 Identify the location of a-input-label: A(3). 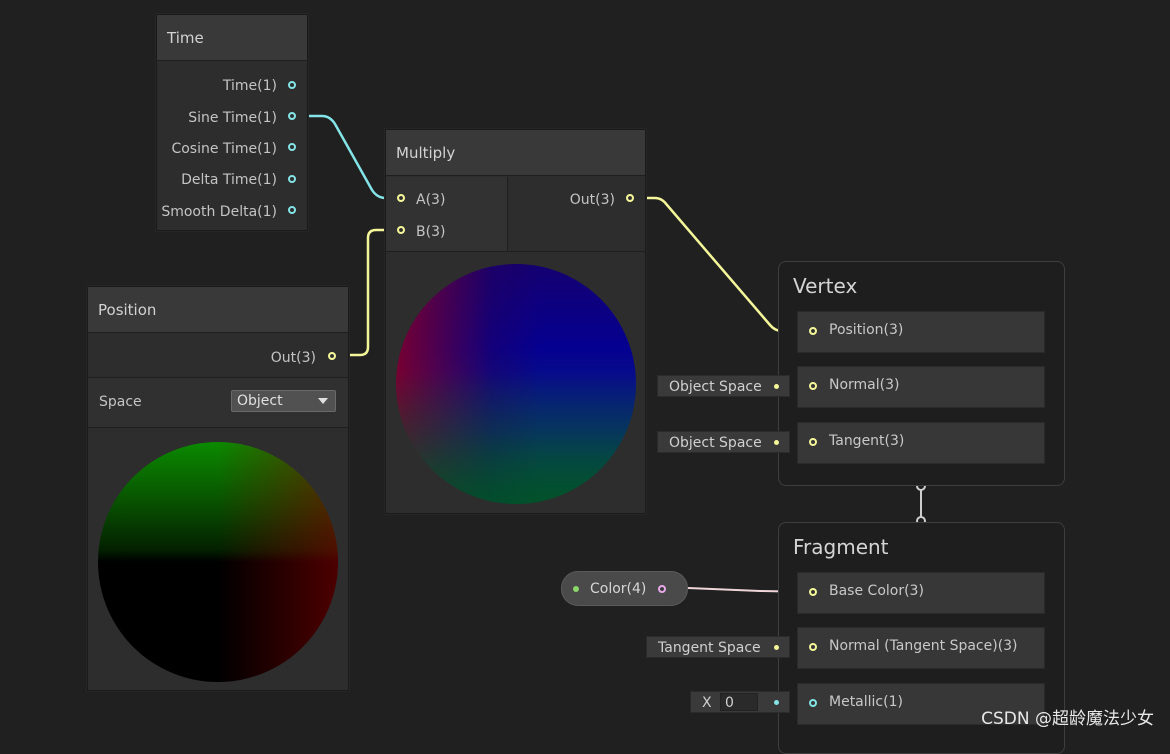
(431, 200).